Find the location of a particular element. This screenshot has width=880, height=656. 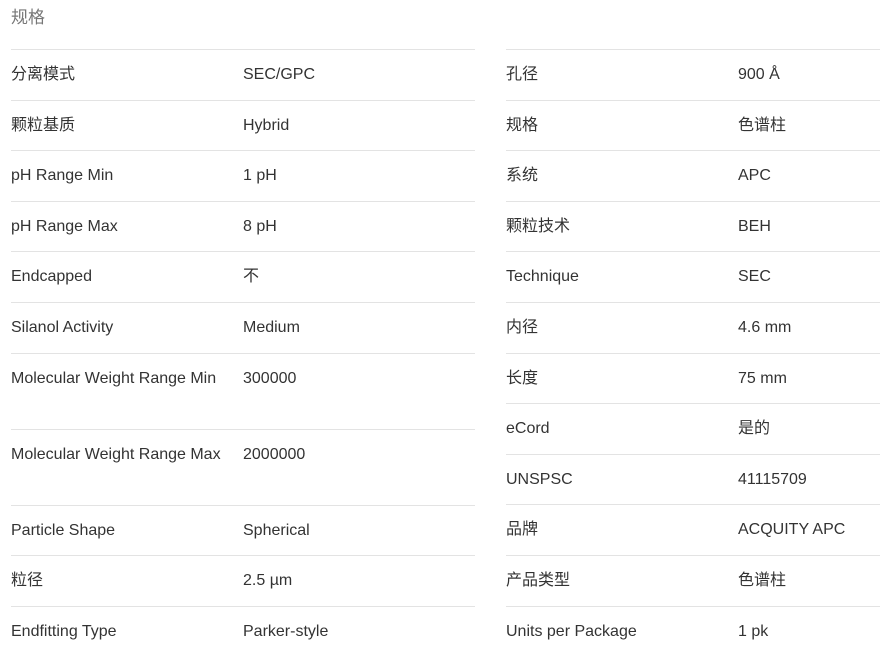

spec-row: Silanol Activity Medium is located at coordinates (243, 327).